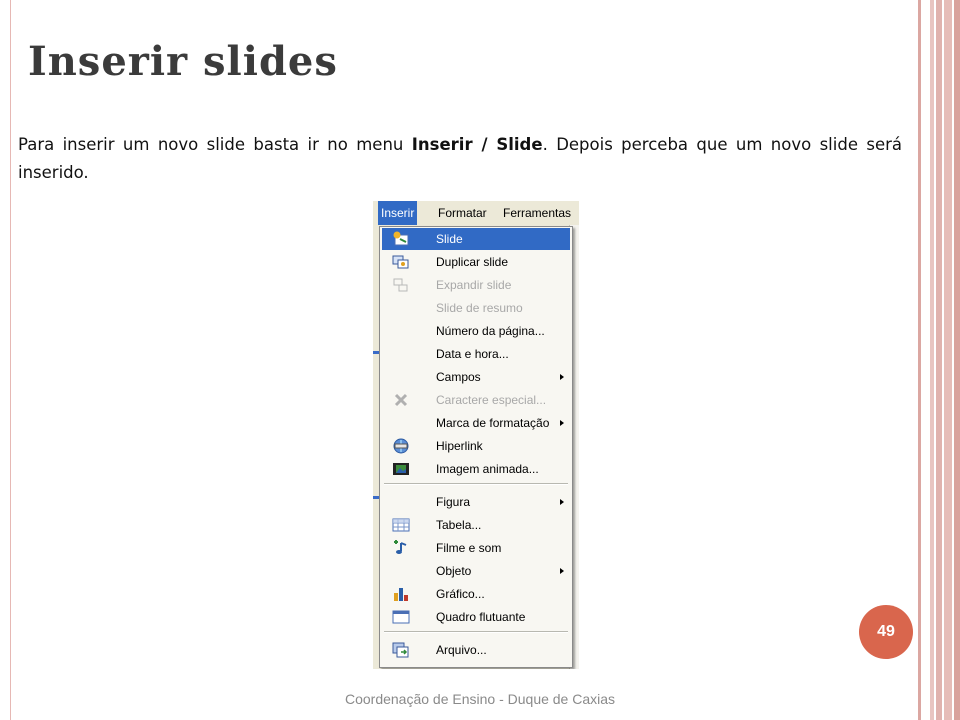  I want to click on slide-right-border, so click(919, 360).